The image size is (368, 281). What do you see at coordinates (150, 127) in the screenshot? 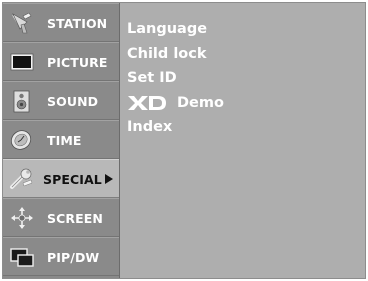
I see `option-label: Index` at bounding box center [150, 127].